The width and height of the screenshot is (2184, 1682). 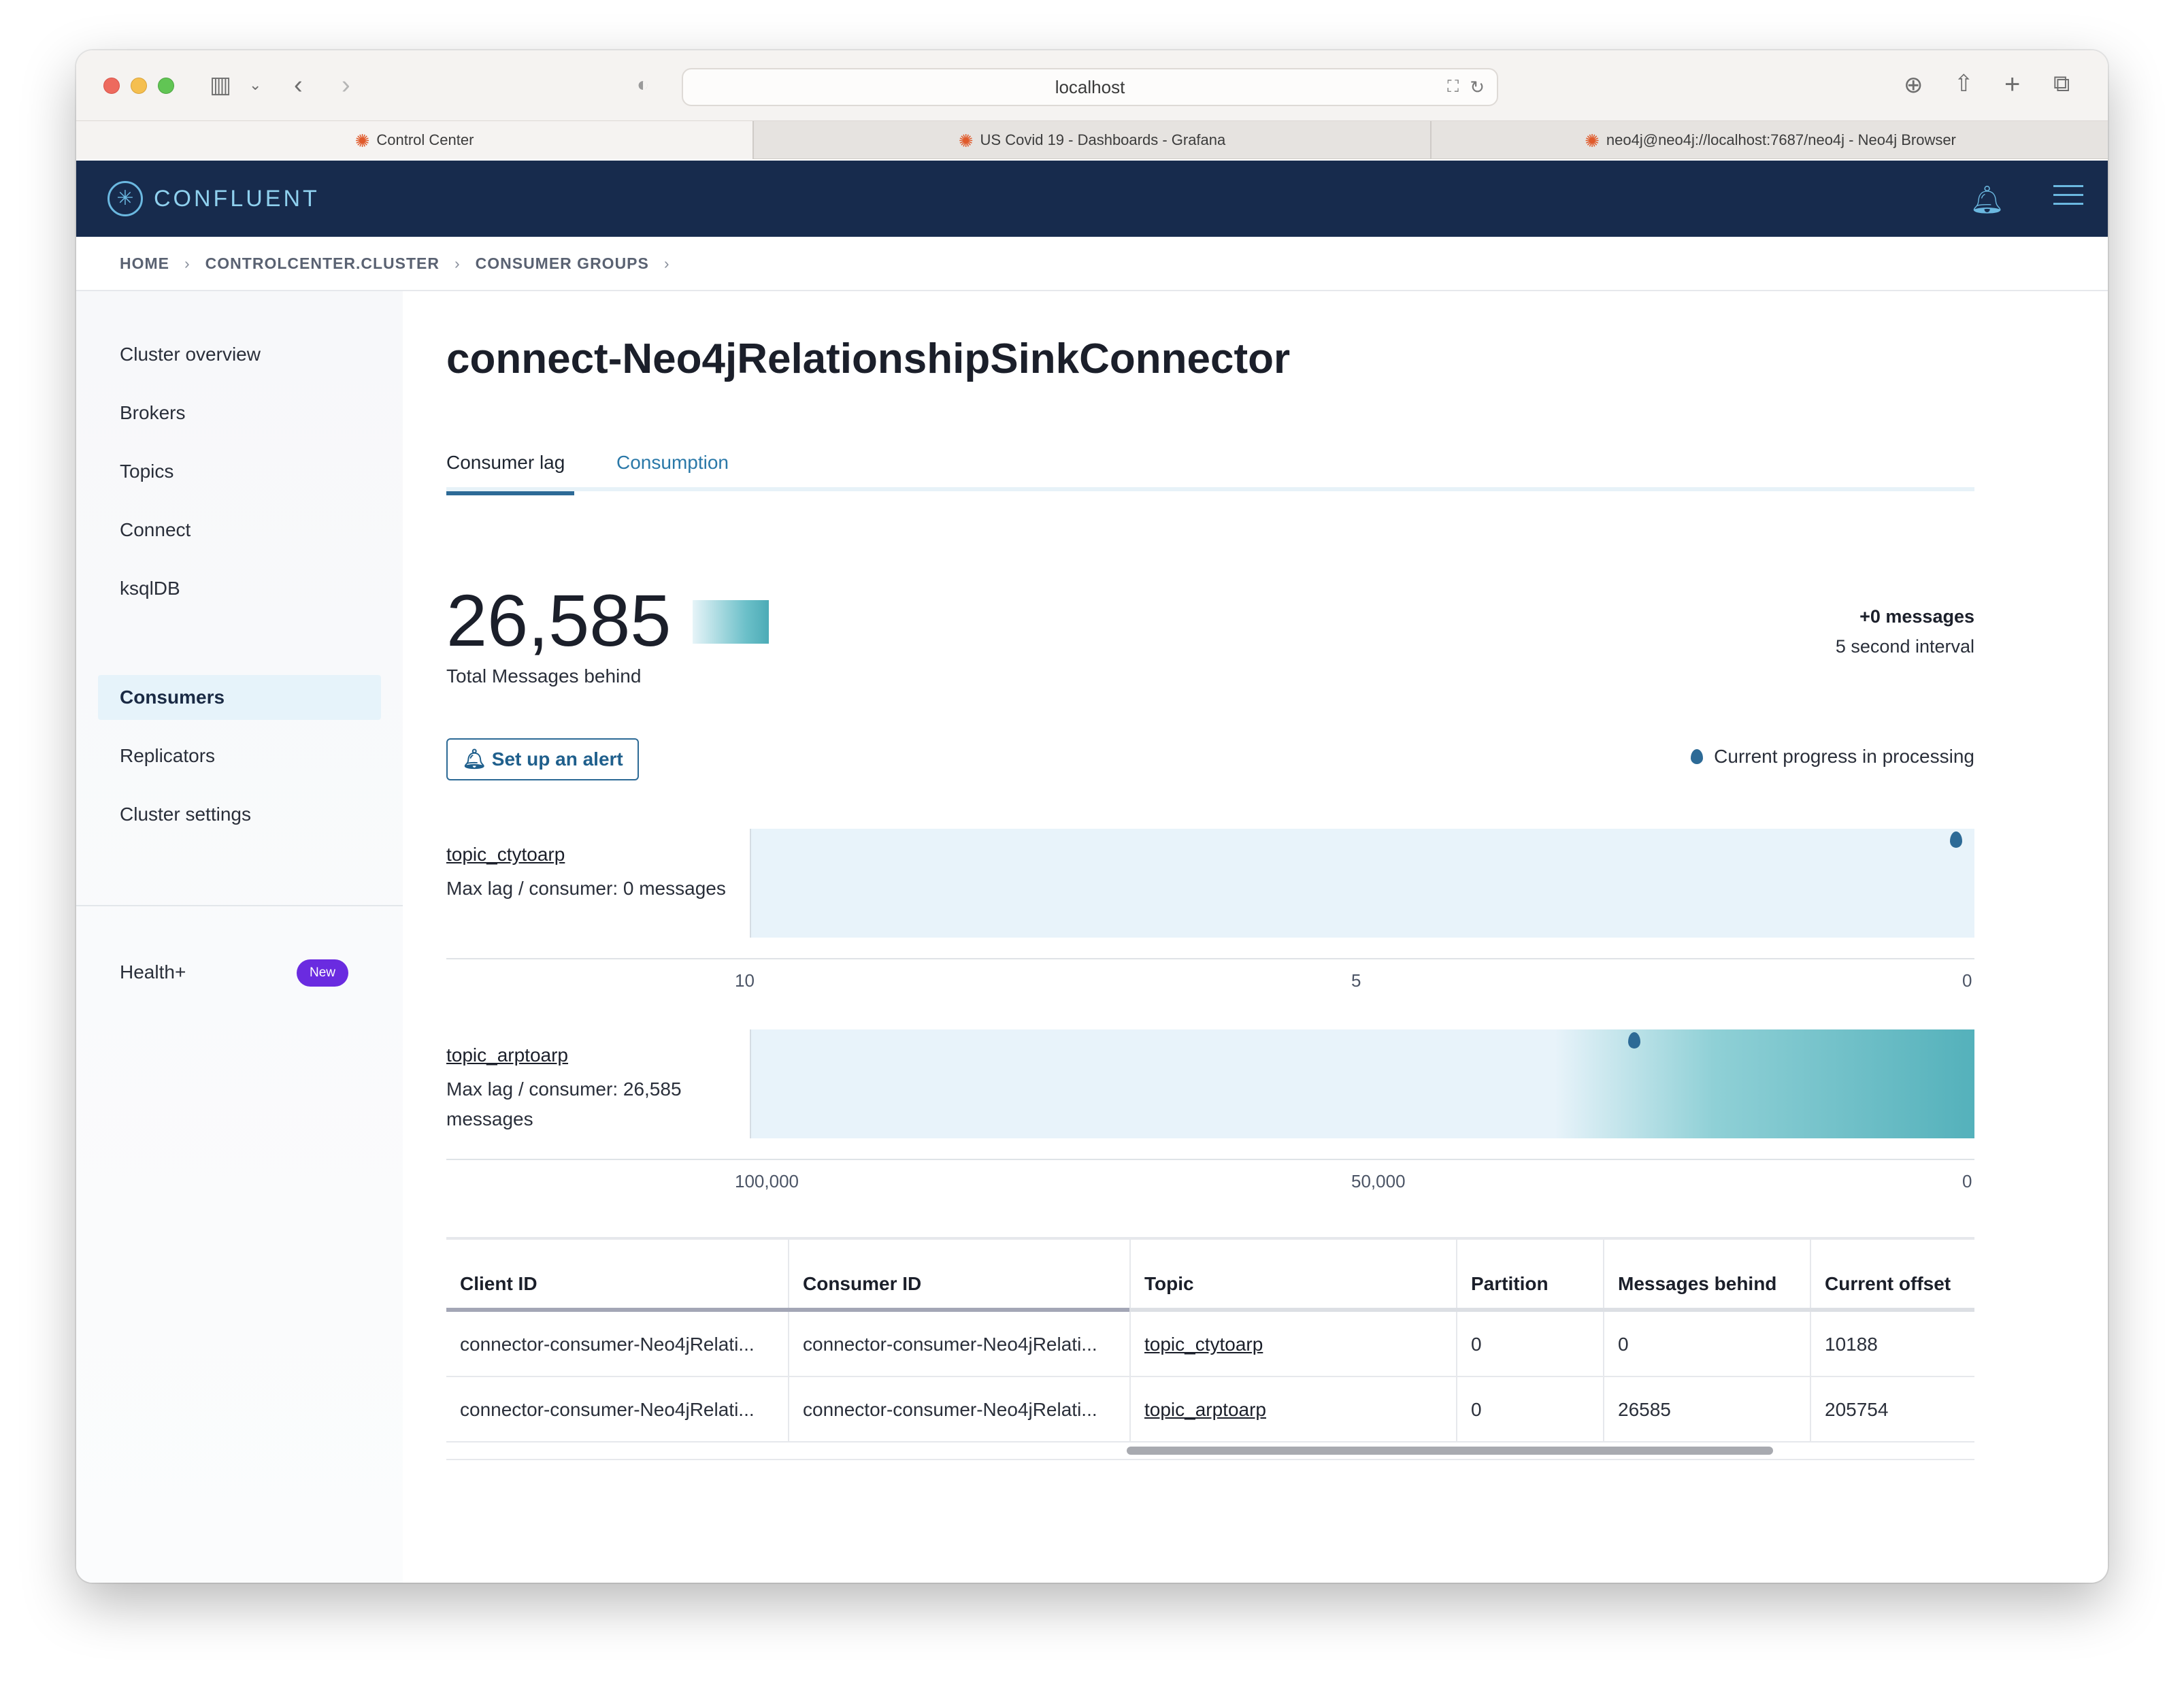 I want to click on sidebar-item-label: Health+, so click(x=153, y=972).